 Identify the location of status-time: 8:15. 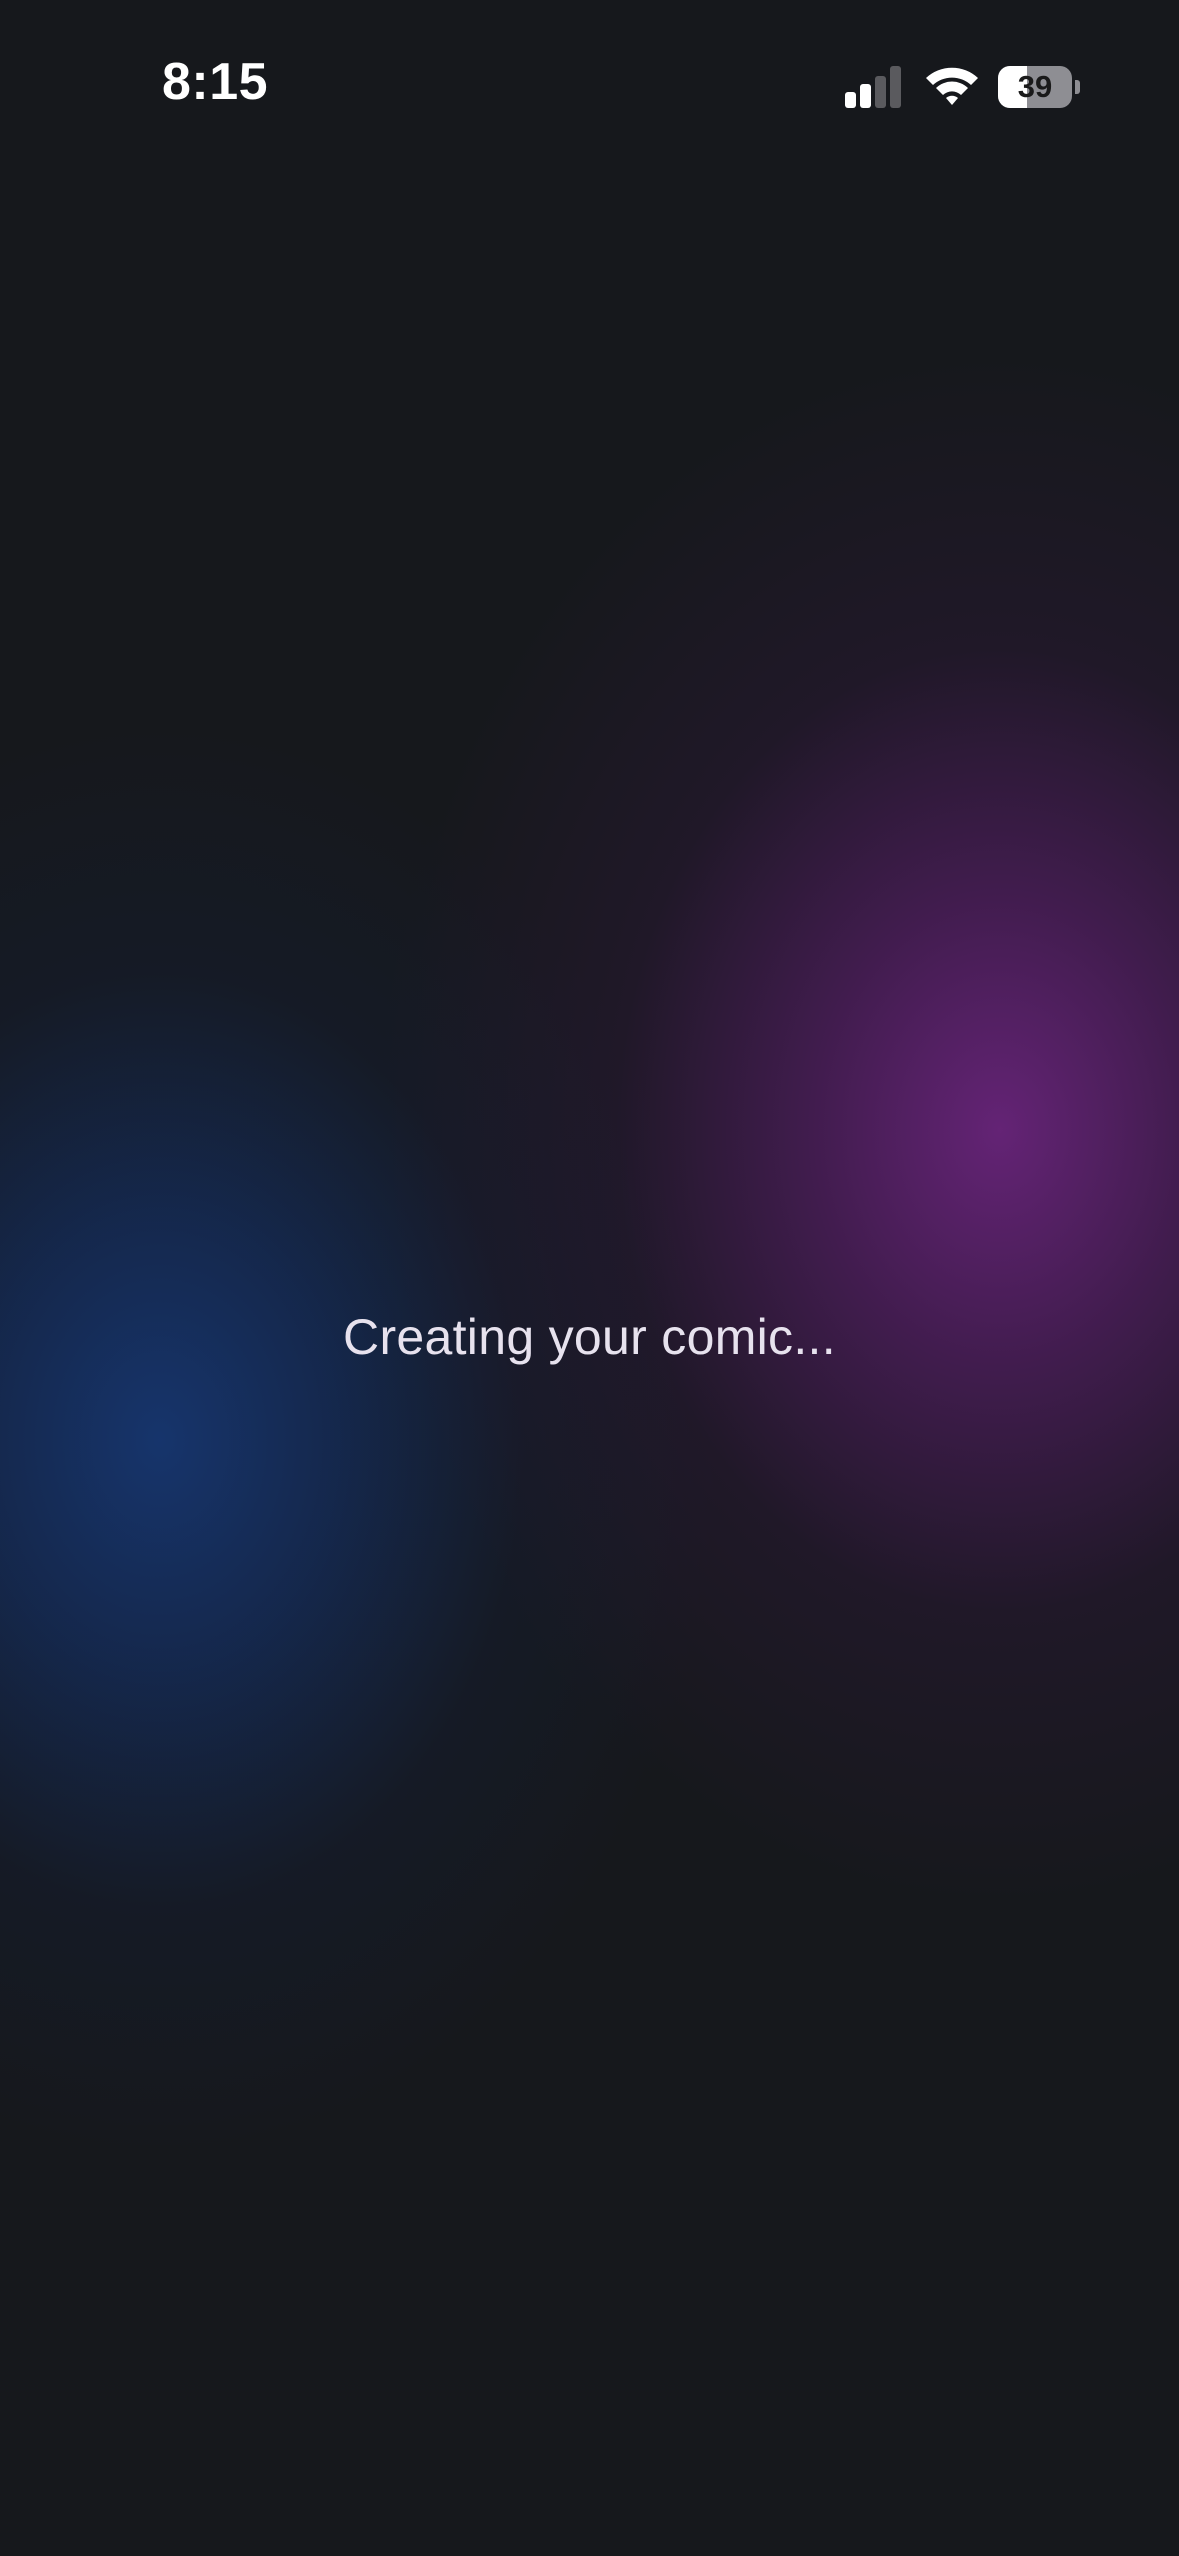
(215, 82).